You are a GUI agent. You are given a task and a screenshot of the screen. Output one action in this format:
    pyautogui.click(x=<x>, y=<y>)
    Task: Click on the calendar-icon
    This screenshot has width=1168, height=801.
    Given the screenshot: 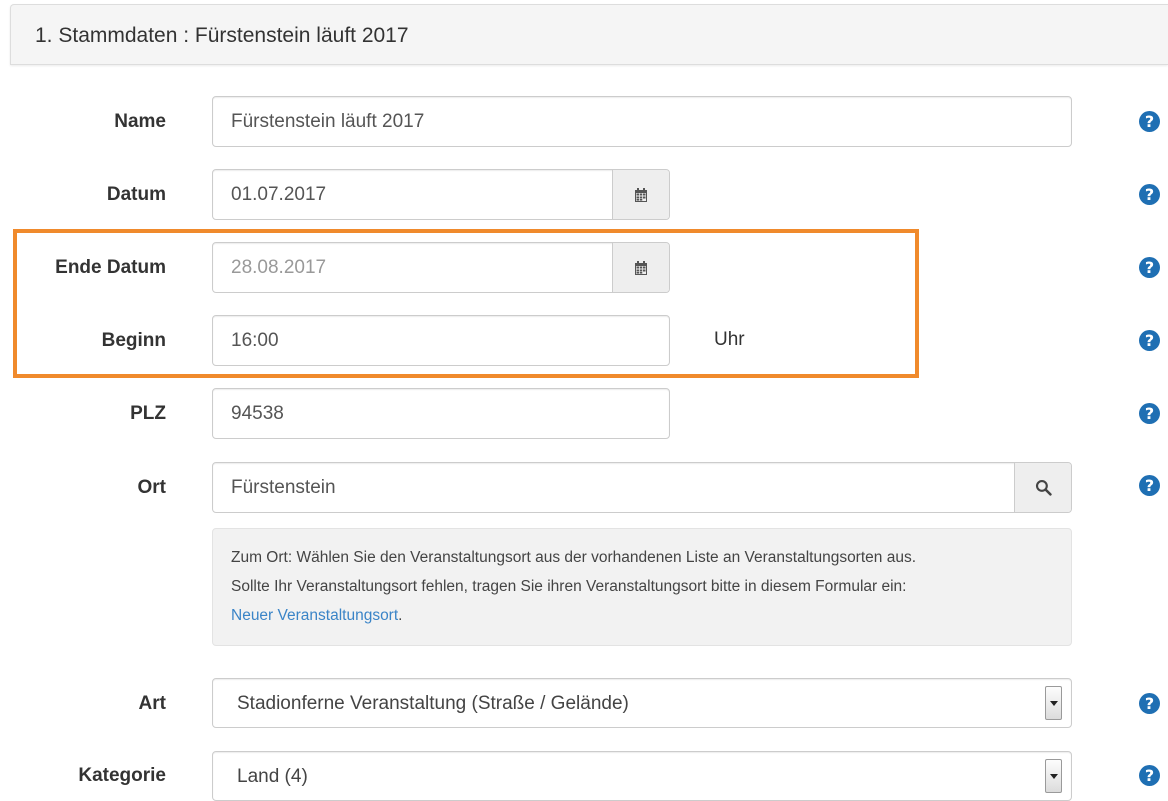 What is the action you would take?
    pyautogui.click(x=641, y=194)
    